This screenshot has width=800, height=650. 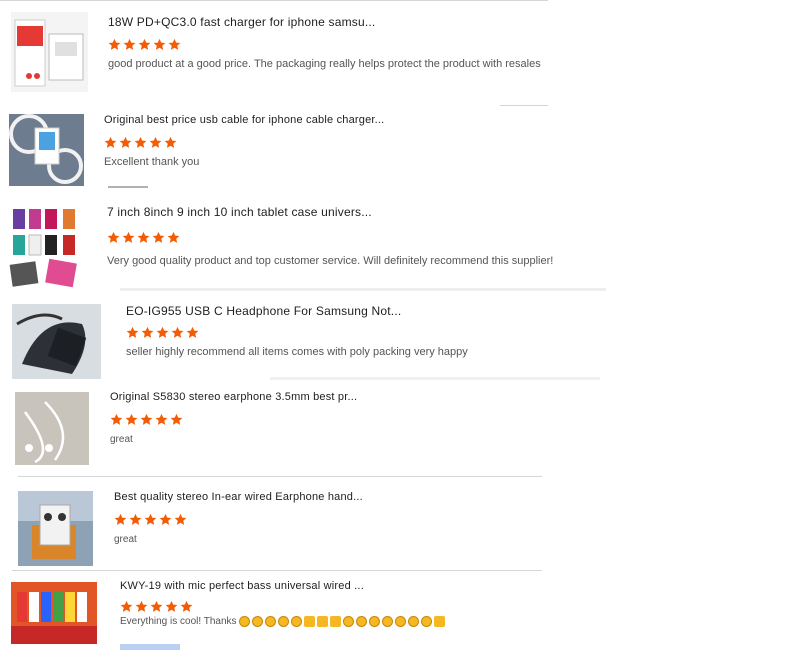 I want to click on charger-box-image, so click(x=49, y=52).